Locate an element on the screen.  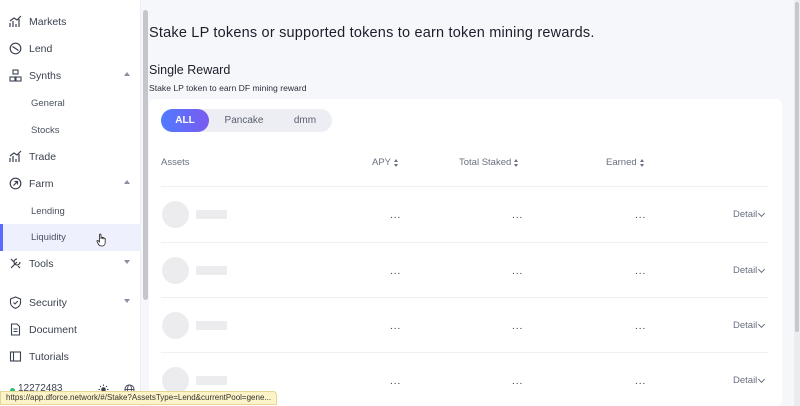
sidebar-item-label: Tutorials is located at coordinates (49, 357).